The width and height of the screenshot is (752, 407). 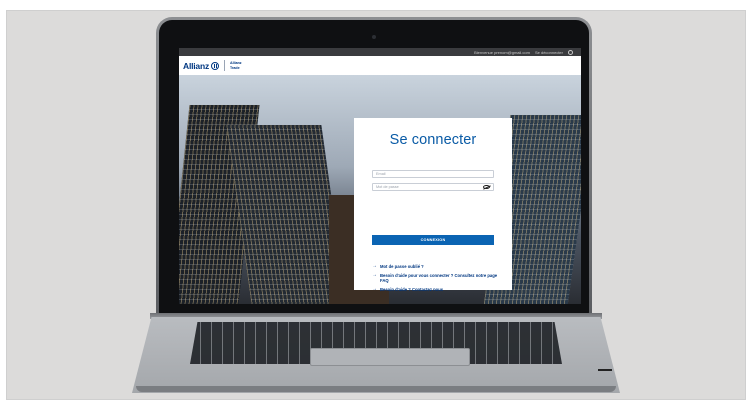 I want to click on allianz-trade-label: Allianz Trade, so click(x=236, y=65).